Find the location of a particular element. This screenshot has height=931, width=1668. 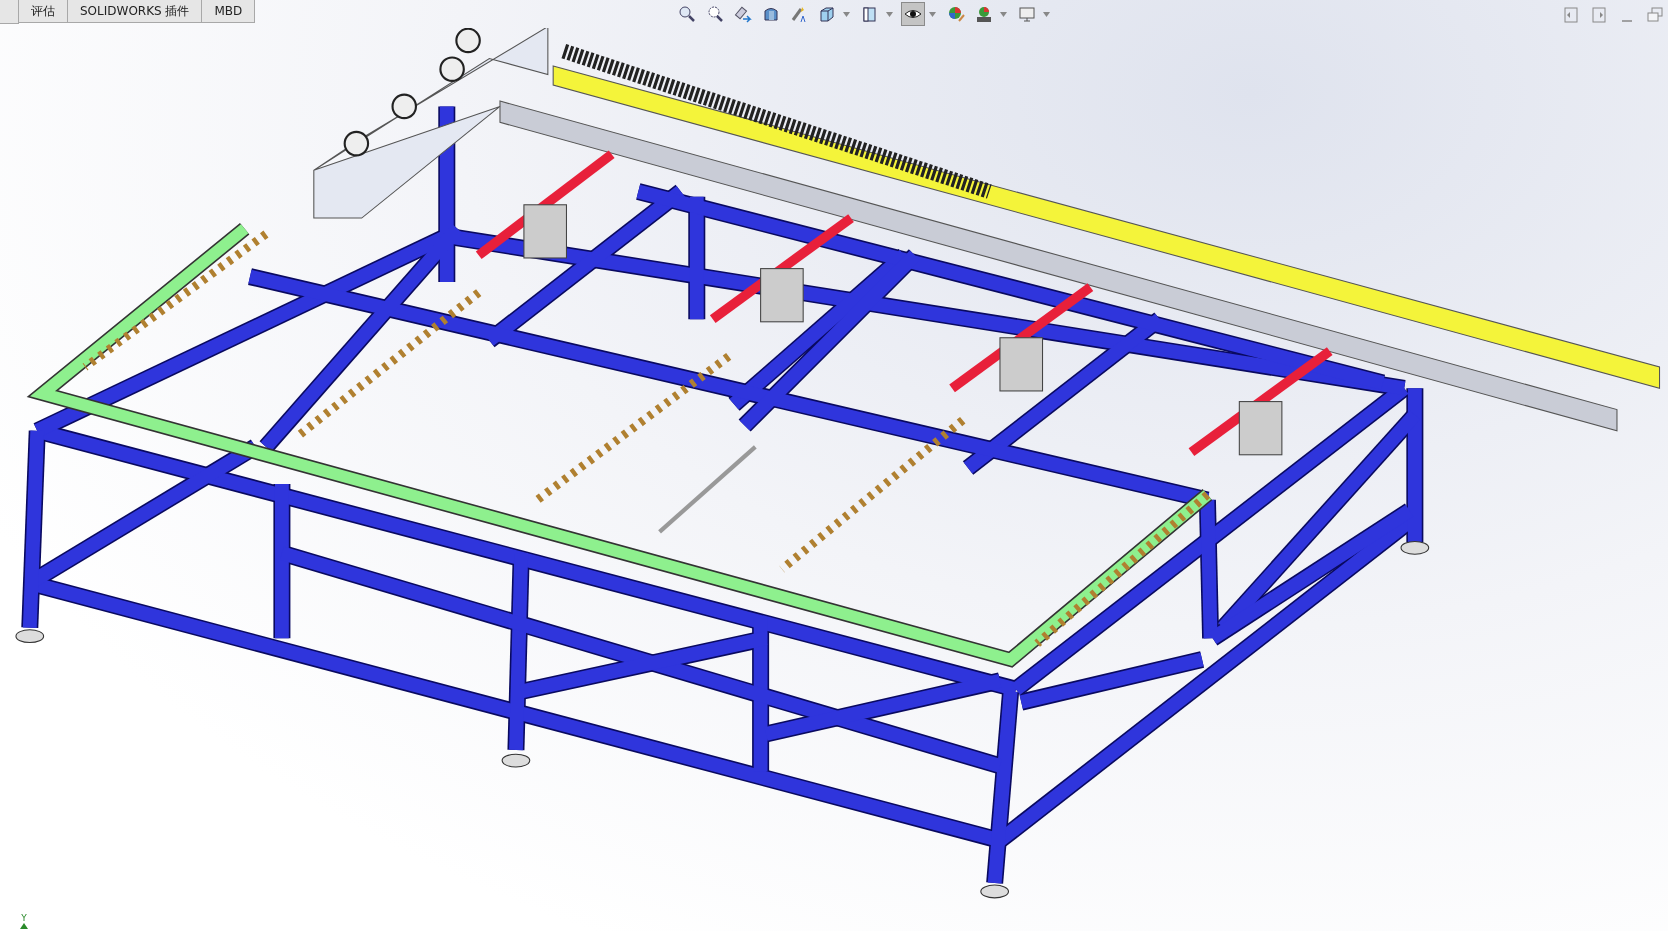

minimize-icon is located at coordinates (1627, 21).